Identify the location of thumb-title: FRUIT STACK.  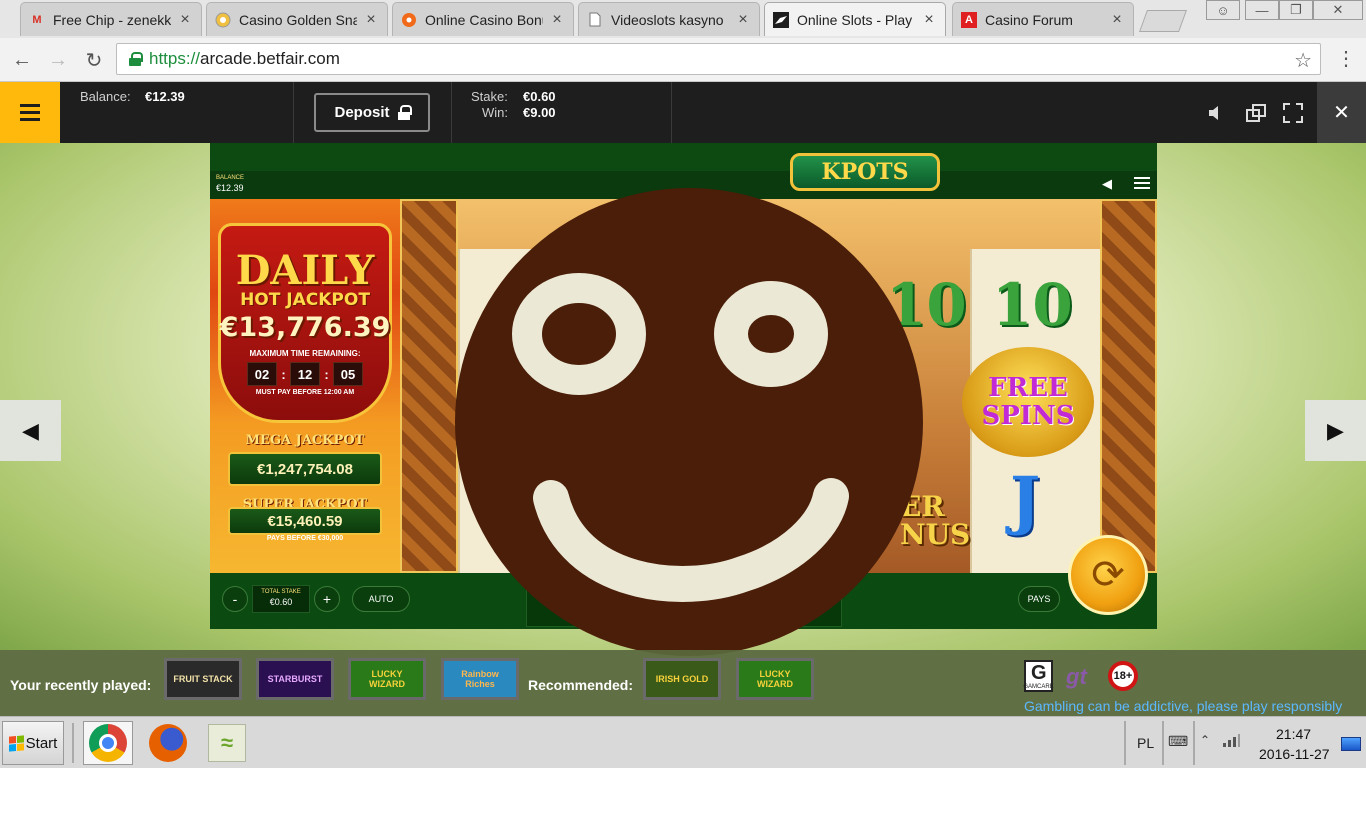
(203, 679).